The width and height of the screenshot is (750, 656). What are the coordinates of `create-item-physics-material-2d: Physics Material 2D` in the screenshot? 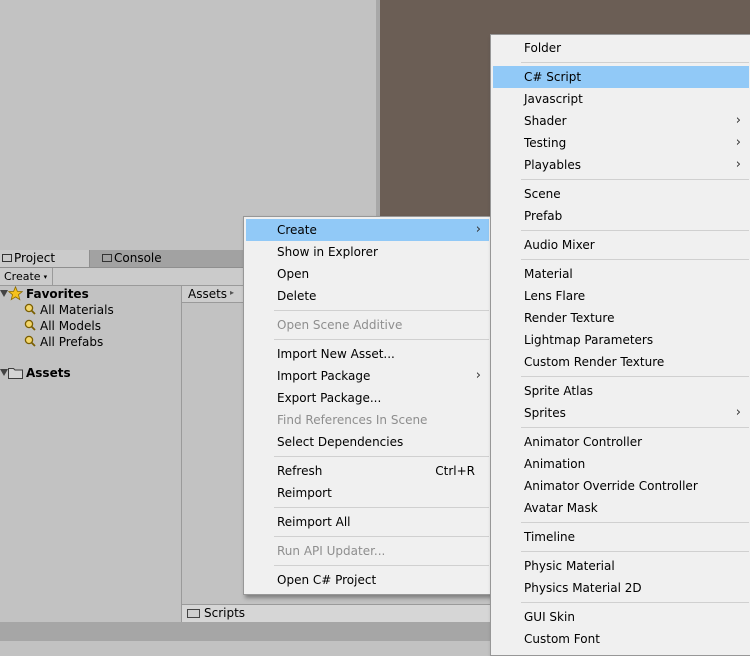 It's located at (621, 588).